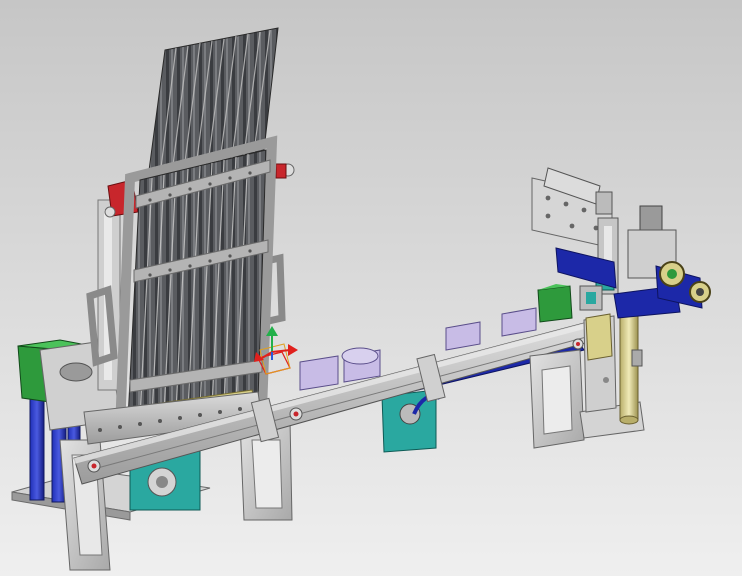 The height and width of the screenshot is (576, 742). I want to click on stepper-motor, so click(651, 218).